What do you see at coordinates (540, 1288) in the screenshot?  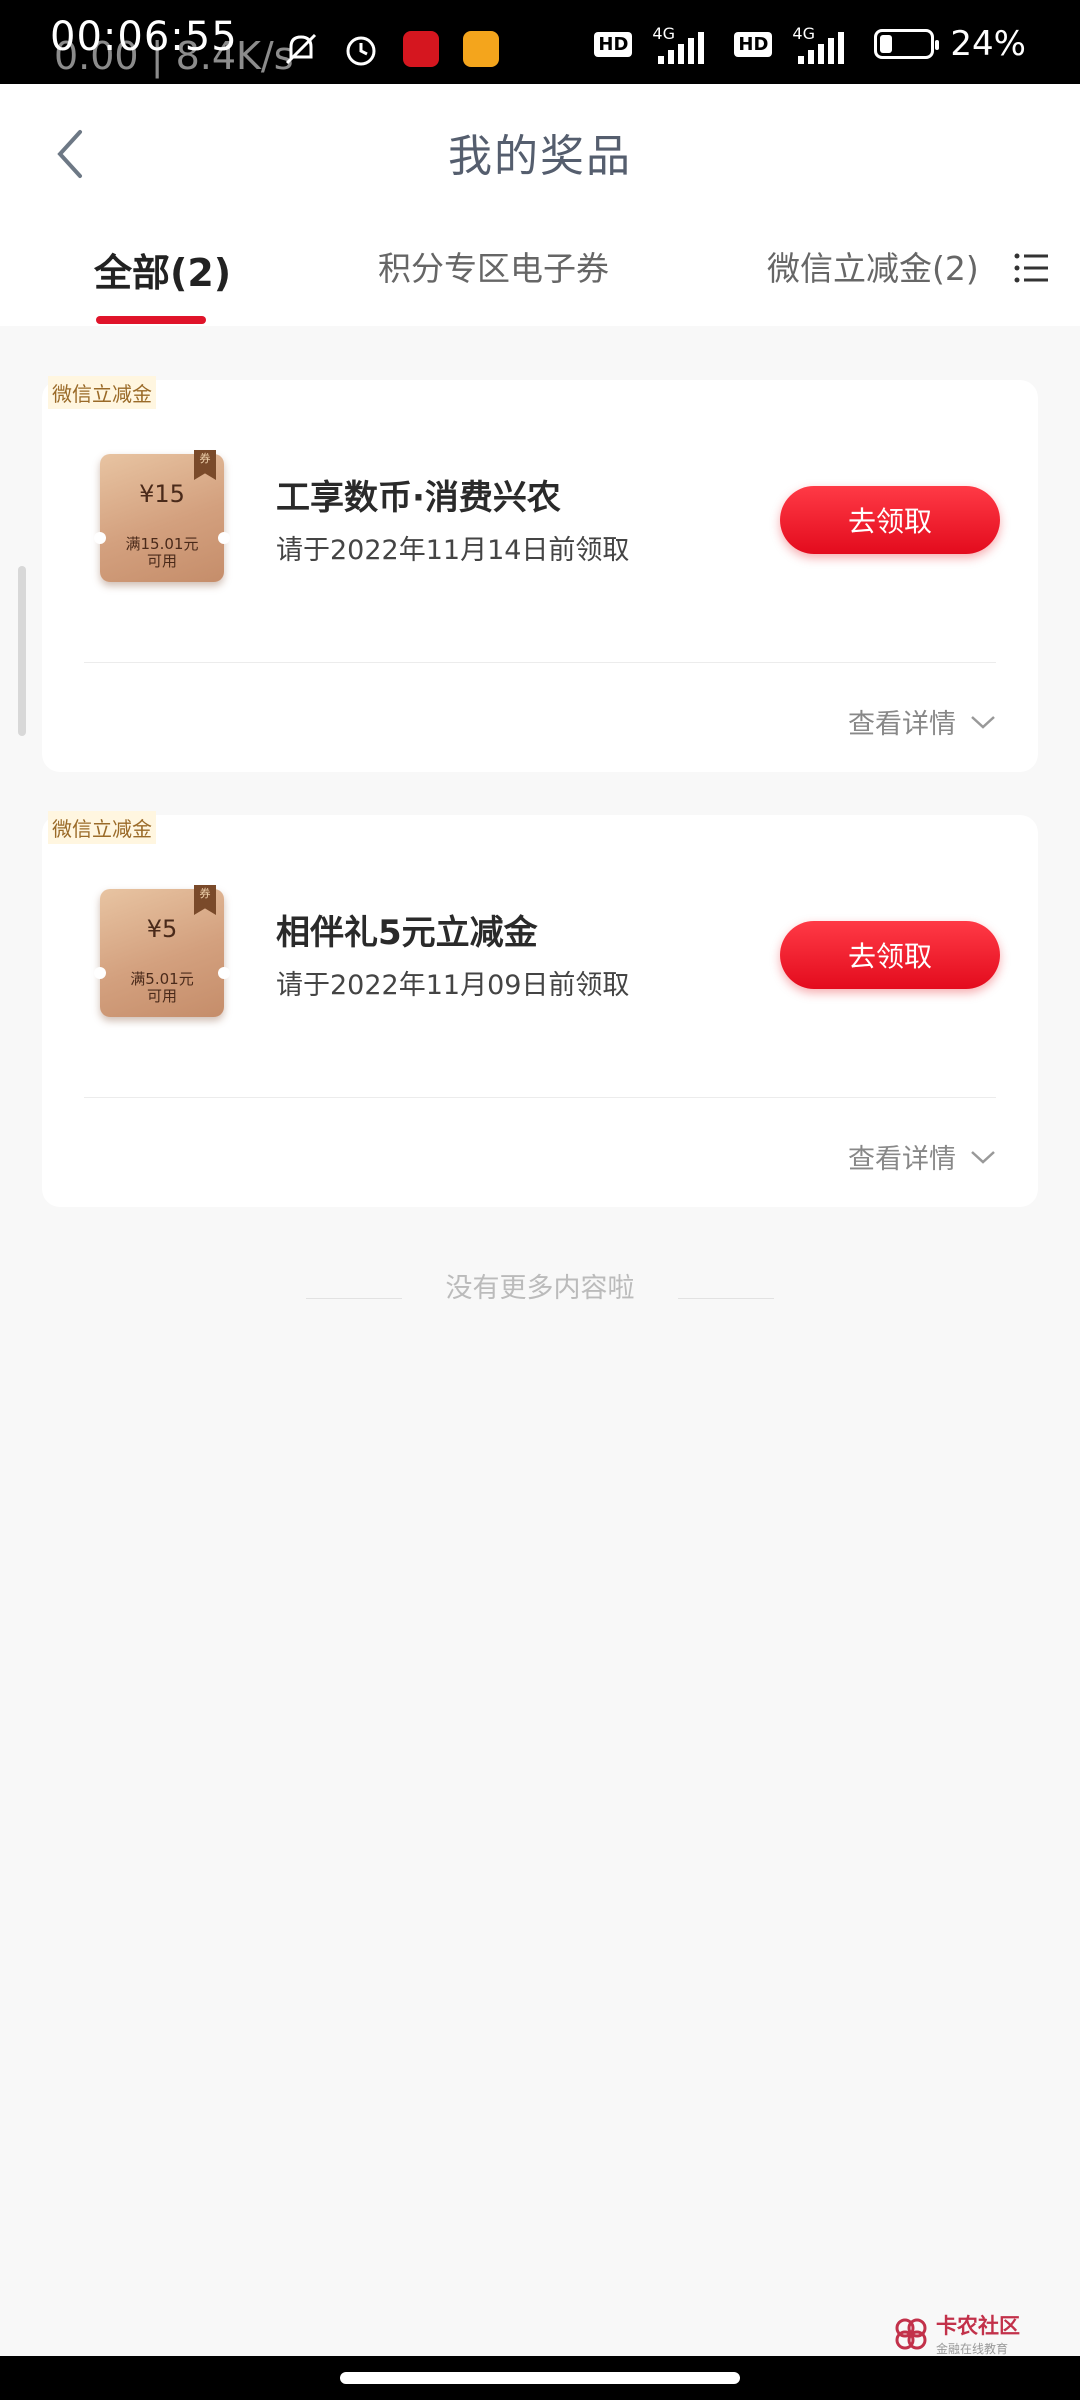 I see `no-more-content: 没有更多内容啦` at bounding box center [540, 1288].